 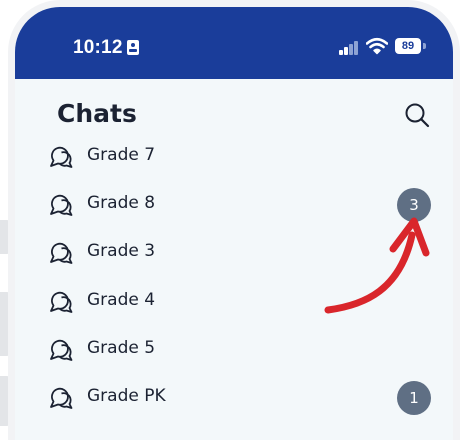 What do you see at coordinates (97, 113) in the screenshot?
I see `page-title: Chats` at bounding box center [97, 113].